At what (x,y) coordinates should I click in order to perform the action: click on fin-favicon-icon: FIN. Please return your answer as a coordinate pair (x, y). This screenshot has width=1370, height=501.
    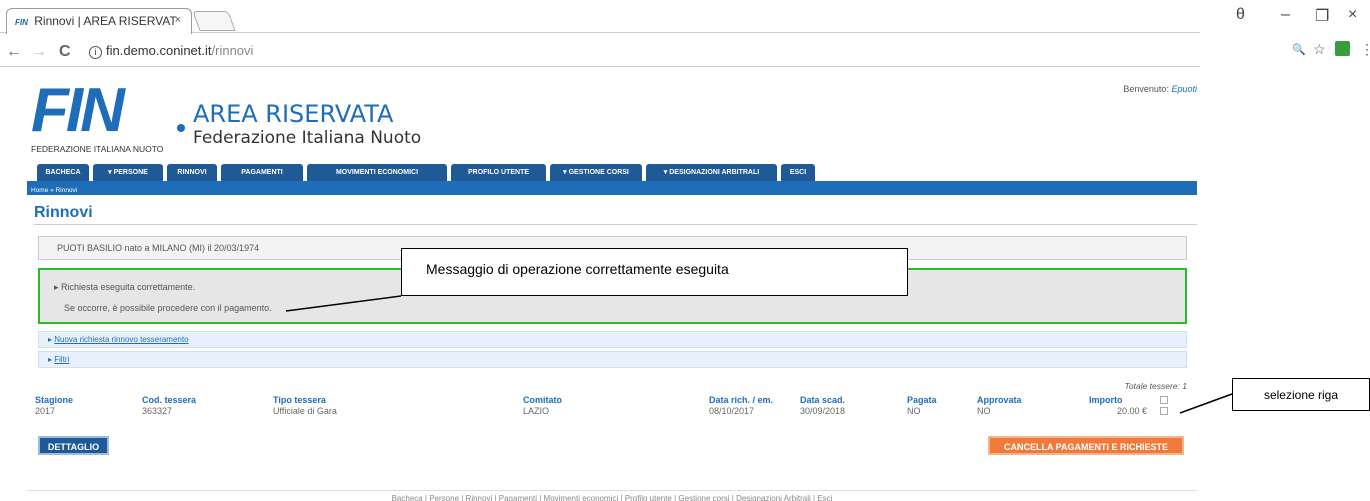
    Looking at the image, I should click on (21, 22).